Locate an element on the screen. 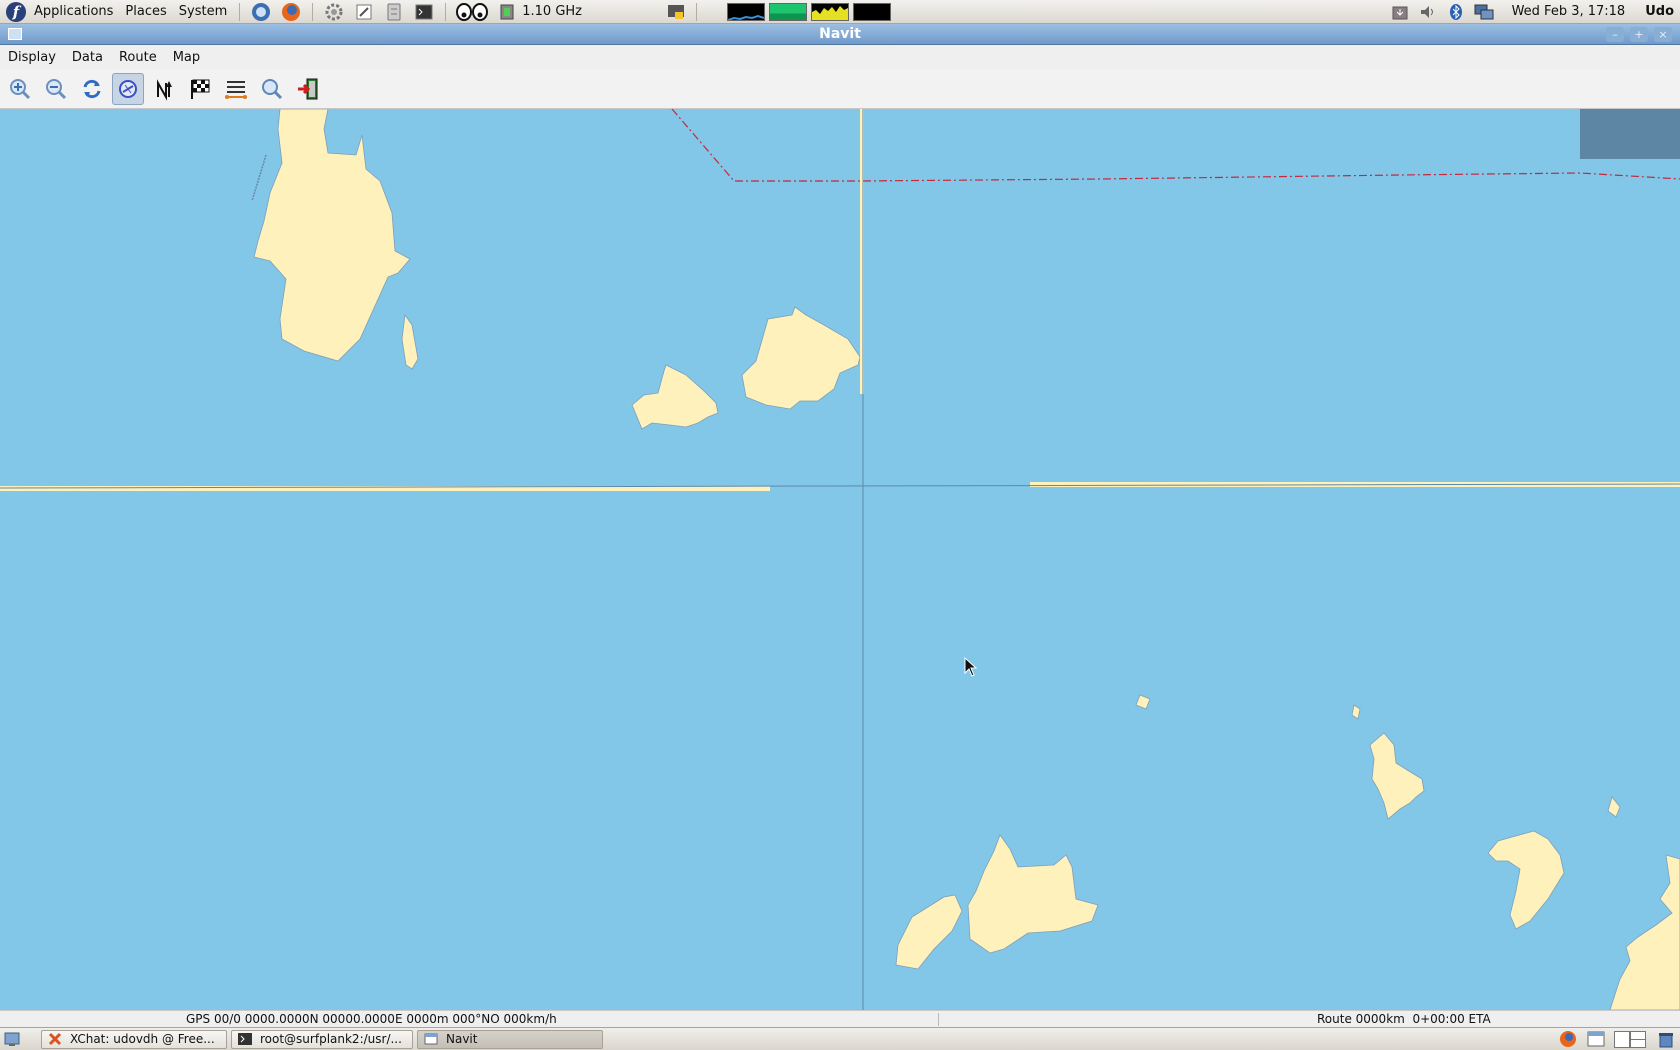  minimize-icon: – is located at coordinates (1615, 34).